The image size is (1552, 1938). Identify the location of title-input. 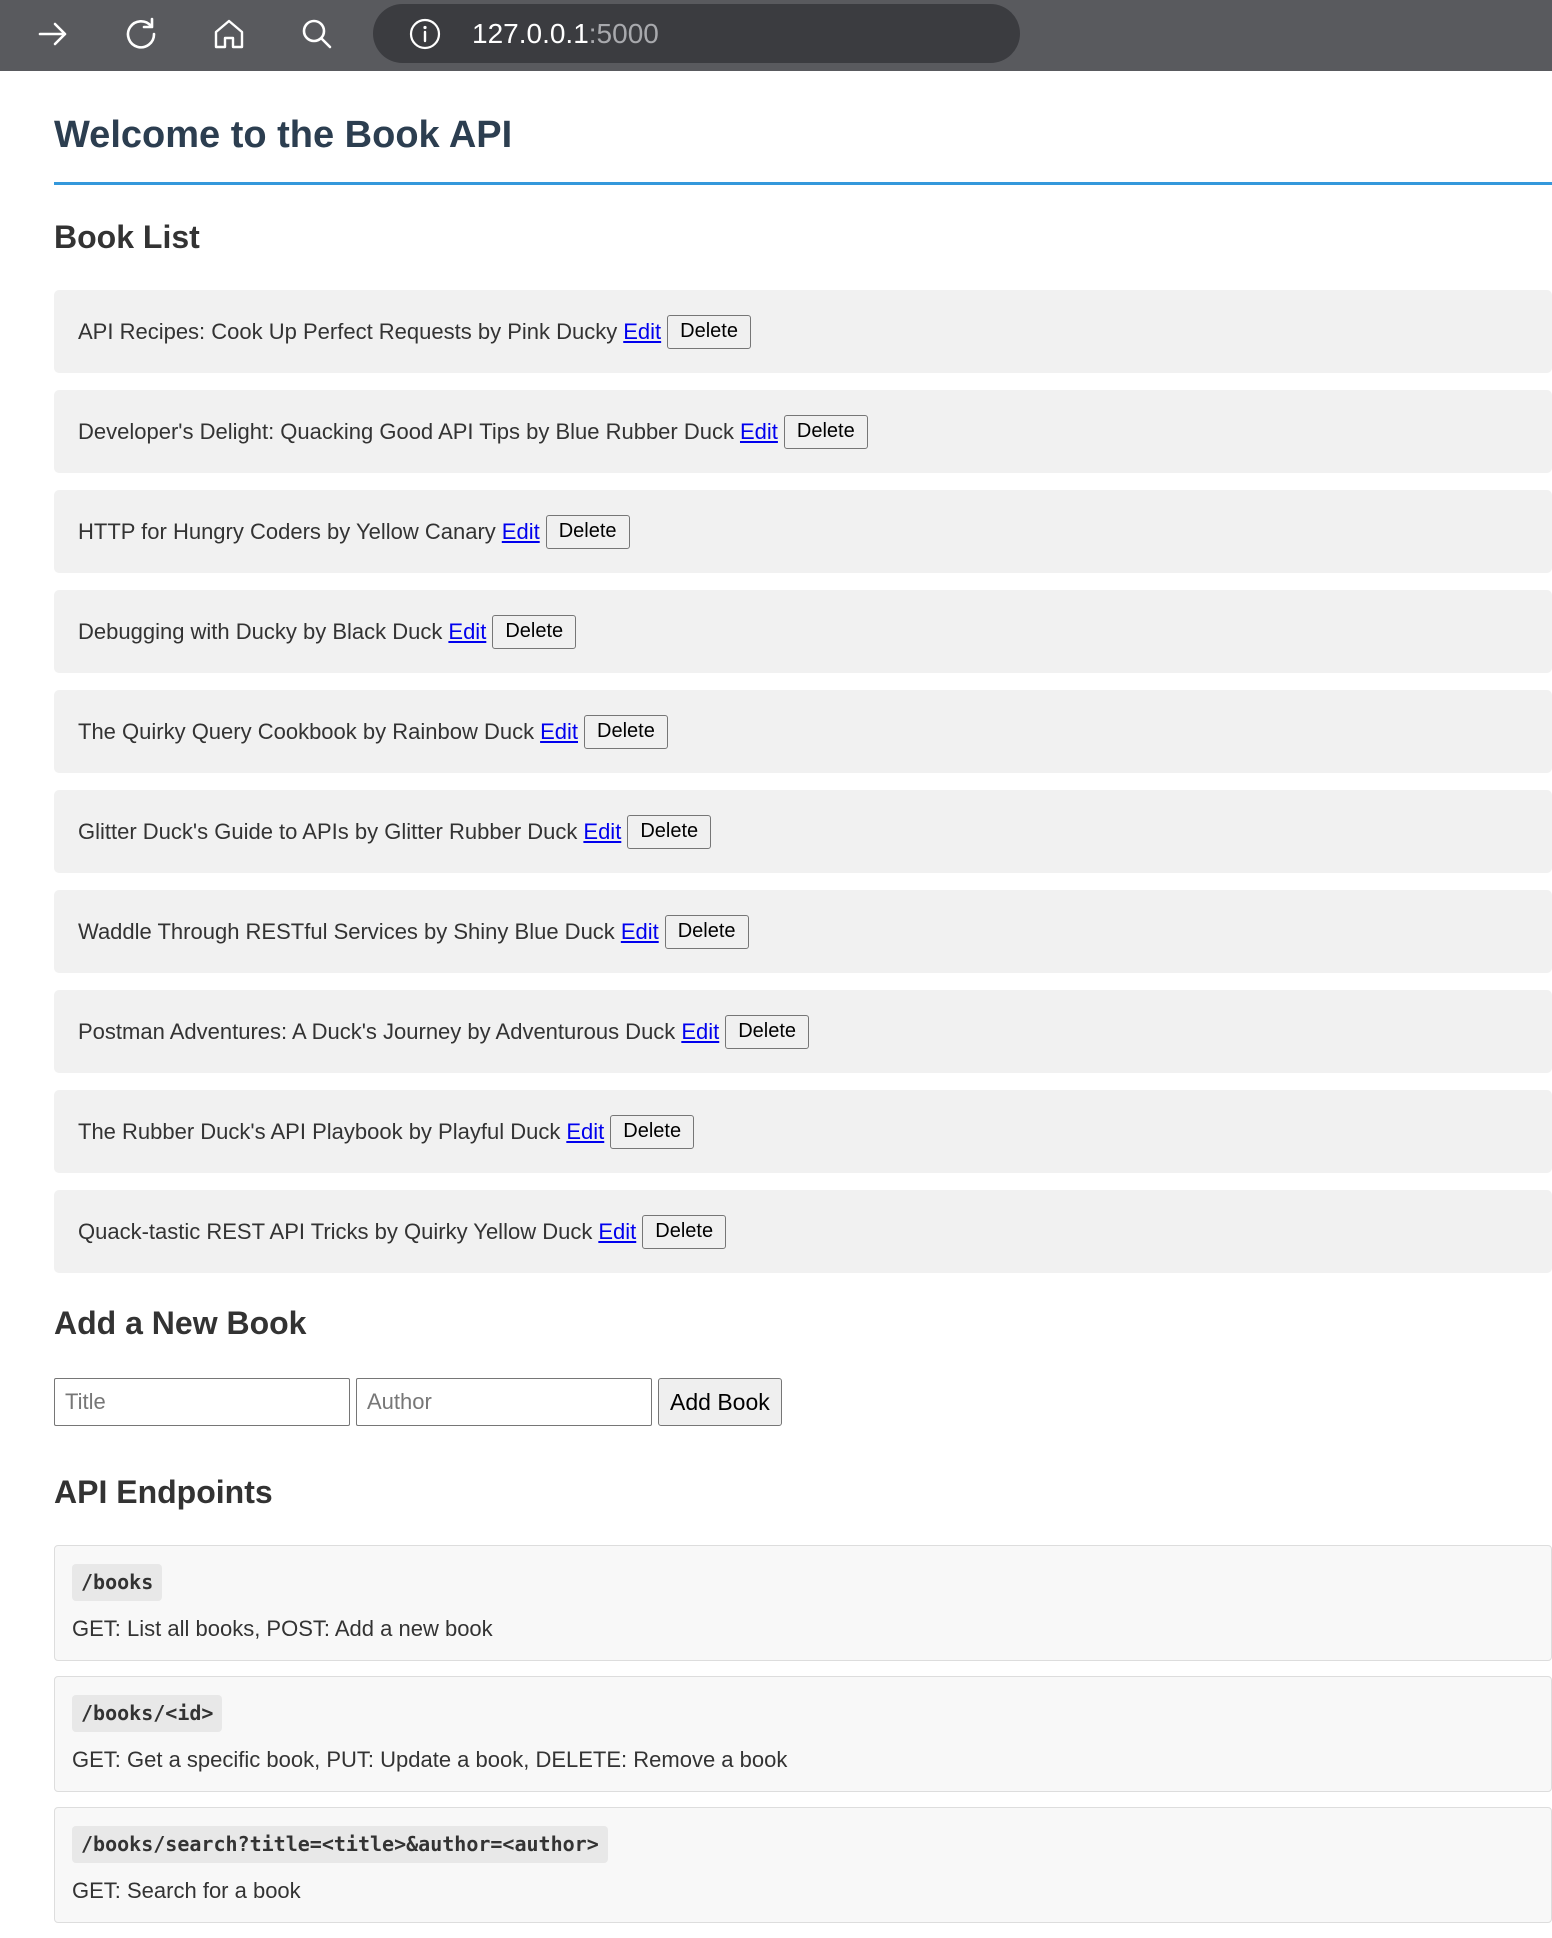
(202, 1402).